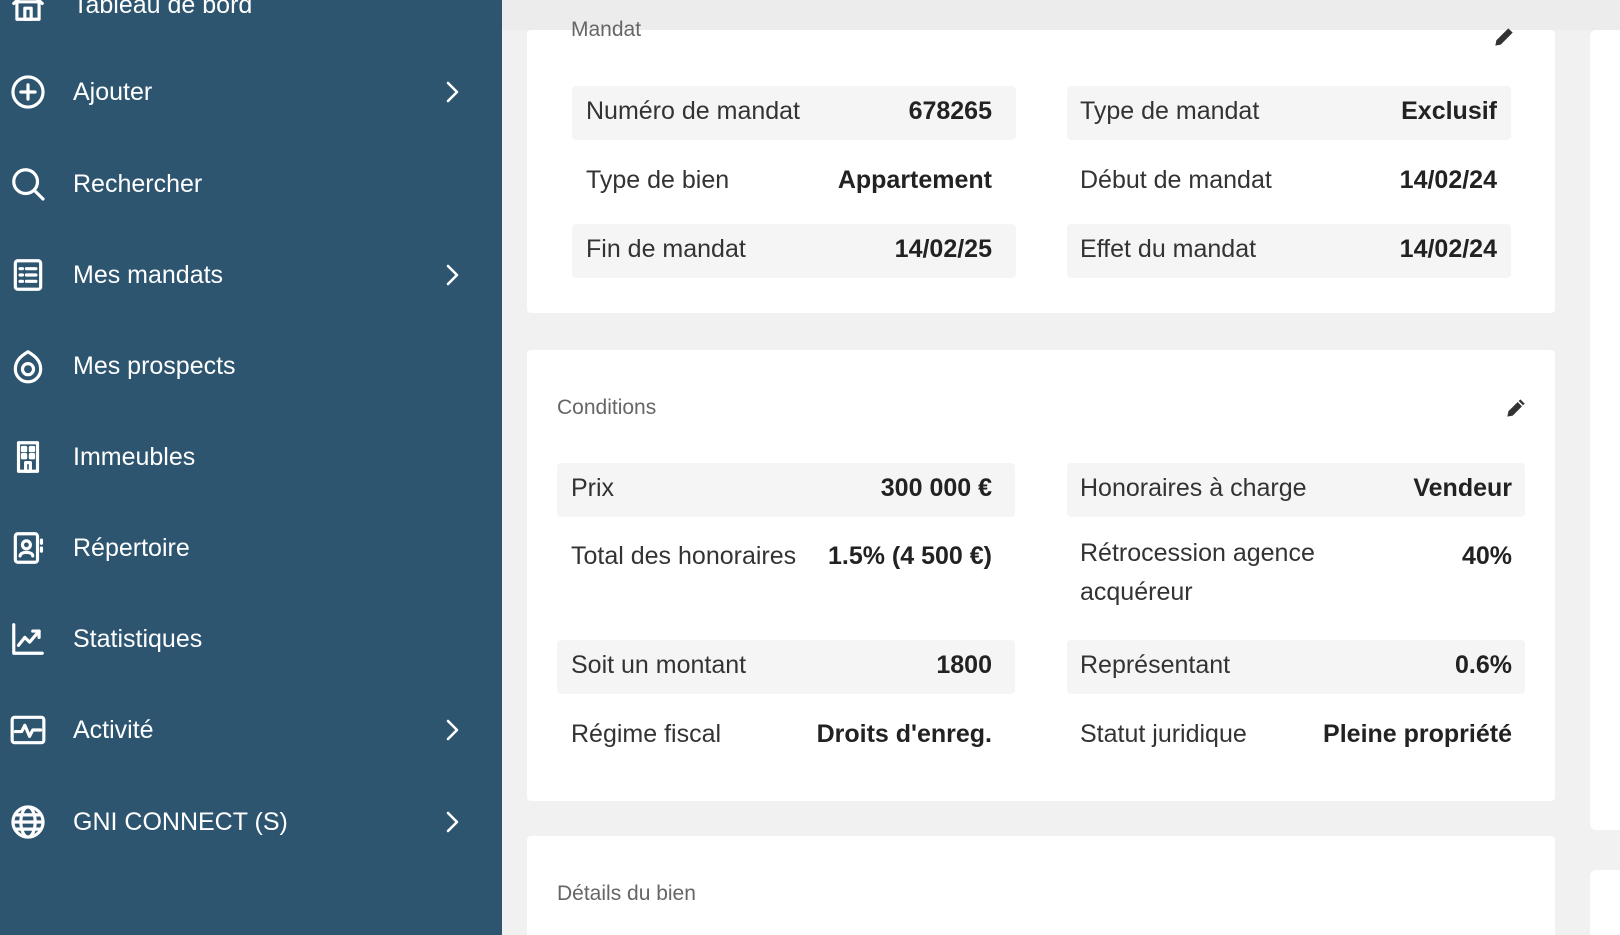 This screenshot has height=935, width=1620. Describe the element at coordinates (28, 639) in the screenshot. I see `chart-icon` at that location.